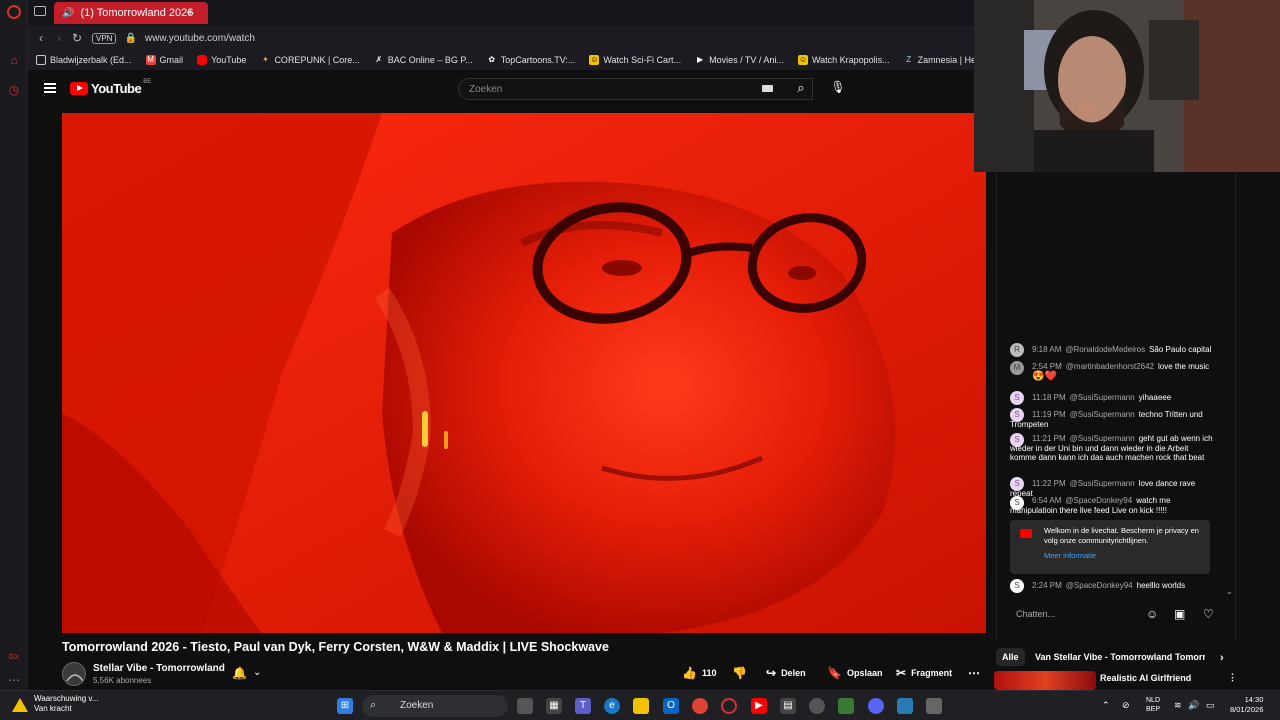 The width and height of the screenshot is (1280, 720). I want to click on more-icon: ⋮, so click(1232, 677).